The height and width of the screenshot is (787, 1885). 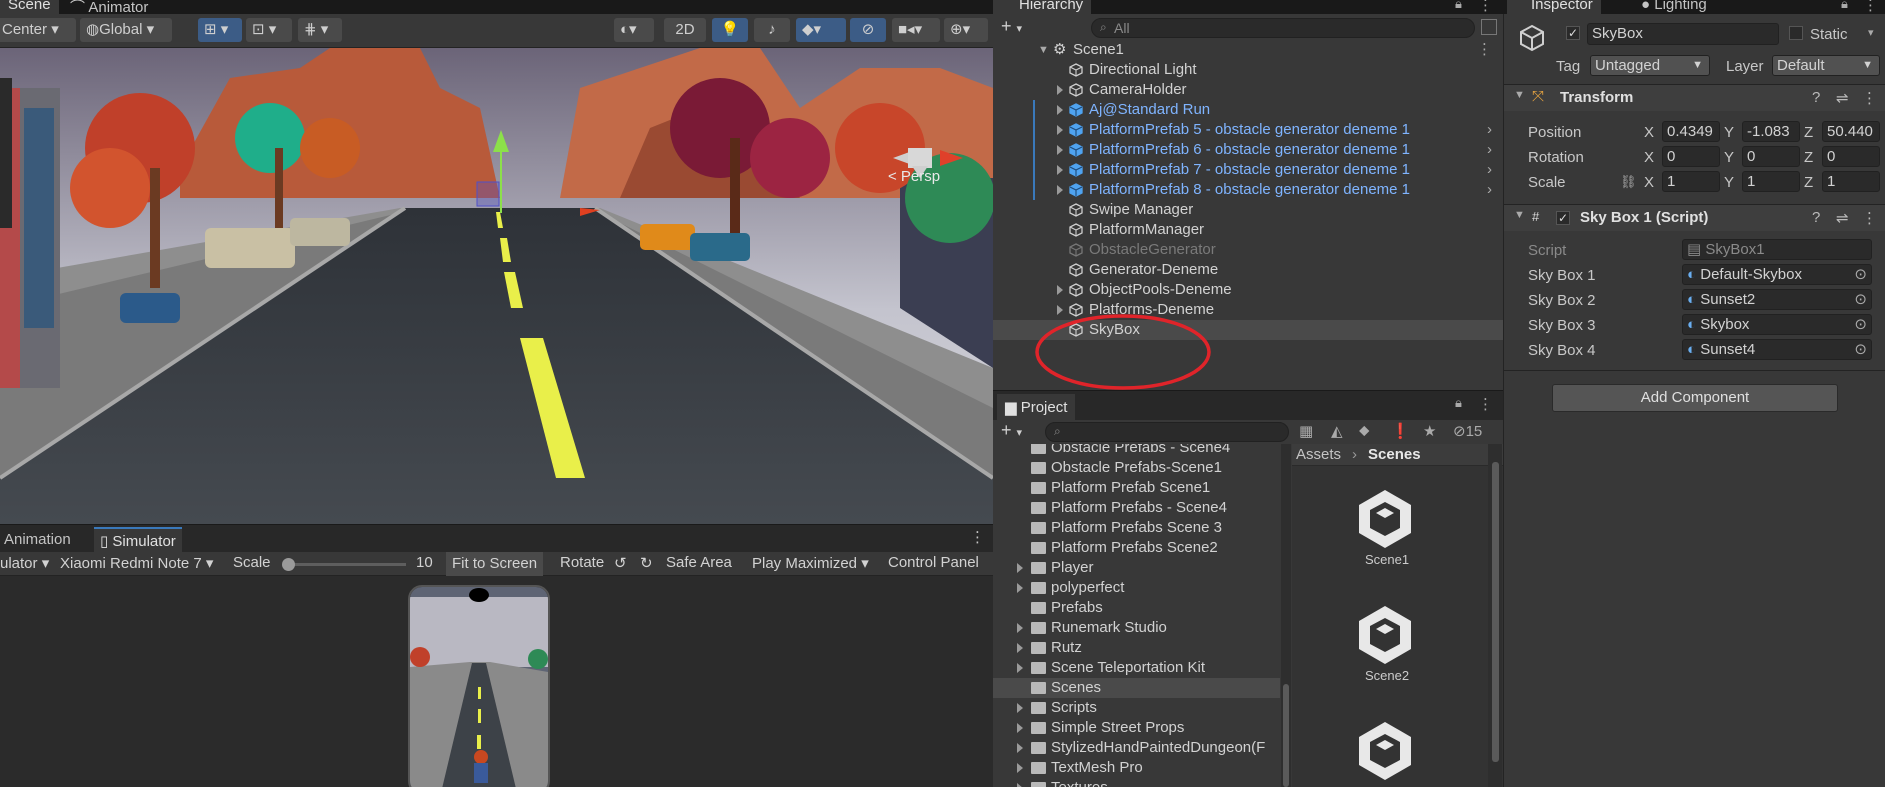 What do you see at coordinates (1318, 454) in the screenshot?
I see `breadcrumb-assets: Assets` at bounding box center [1318, 454].